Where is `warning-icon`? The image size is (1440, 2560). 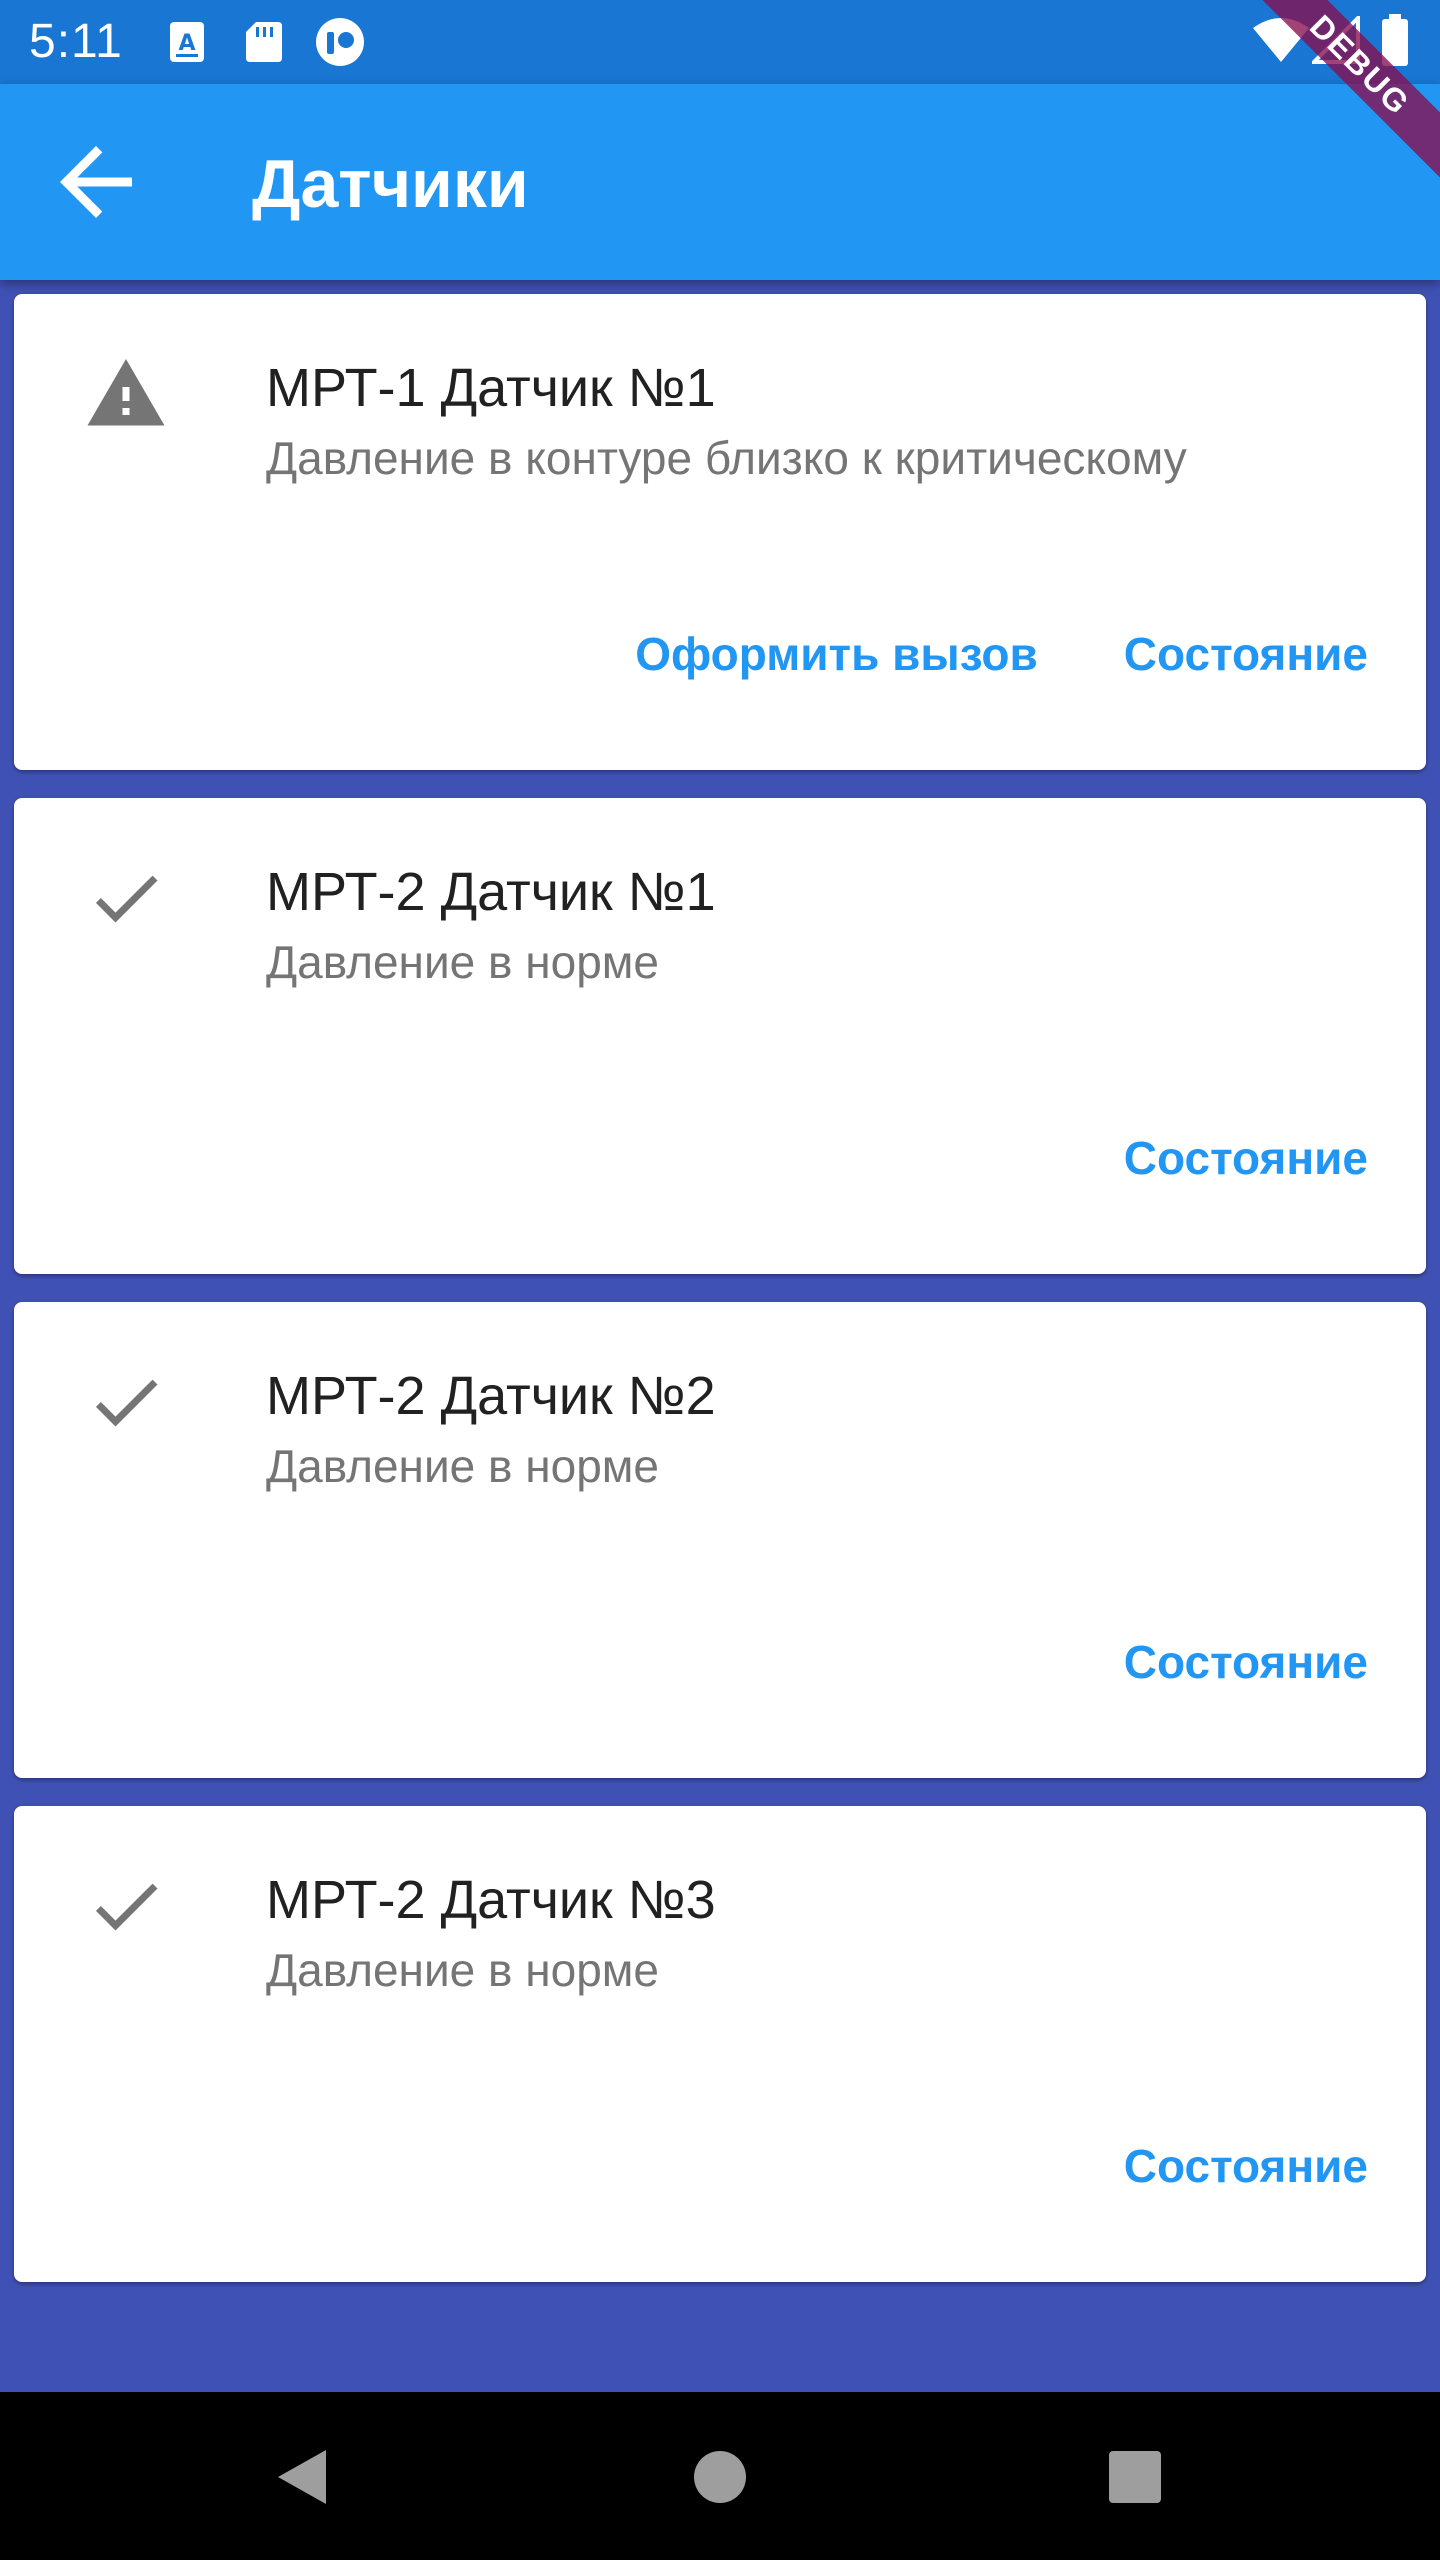
warning-icon is located at coordinates (126, 392).